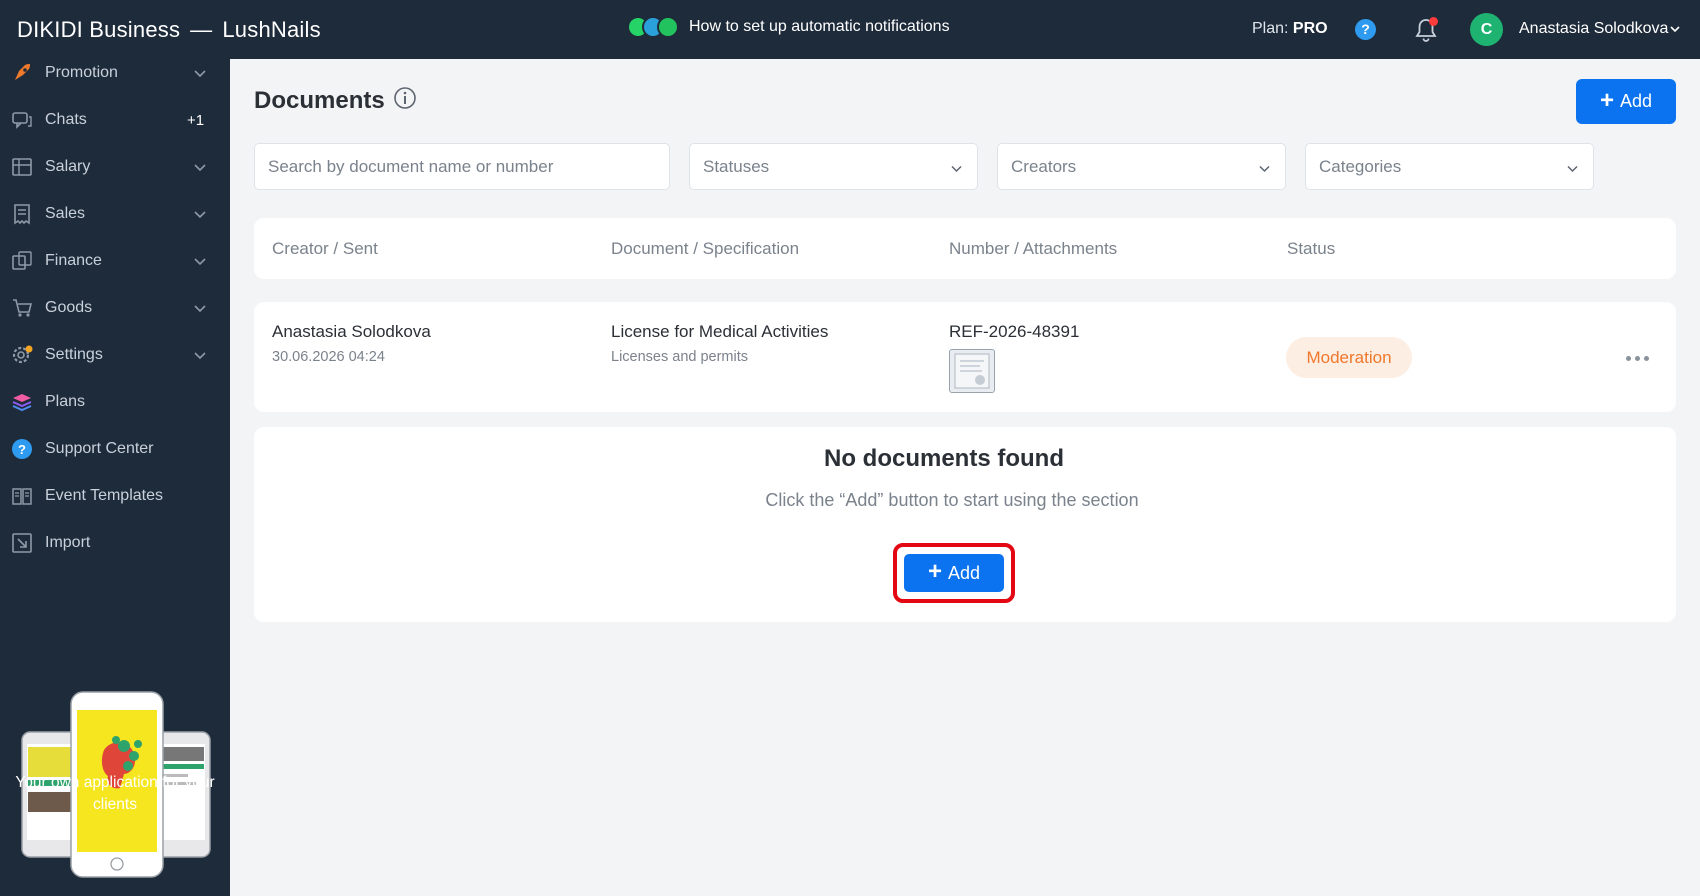 The height and width of the screenshot is (896, 1700). I want to click on notification-dot, so click(1433, 21).